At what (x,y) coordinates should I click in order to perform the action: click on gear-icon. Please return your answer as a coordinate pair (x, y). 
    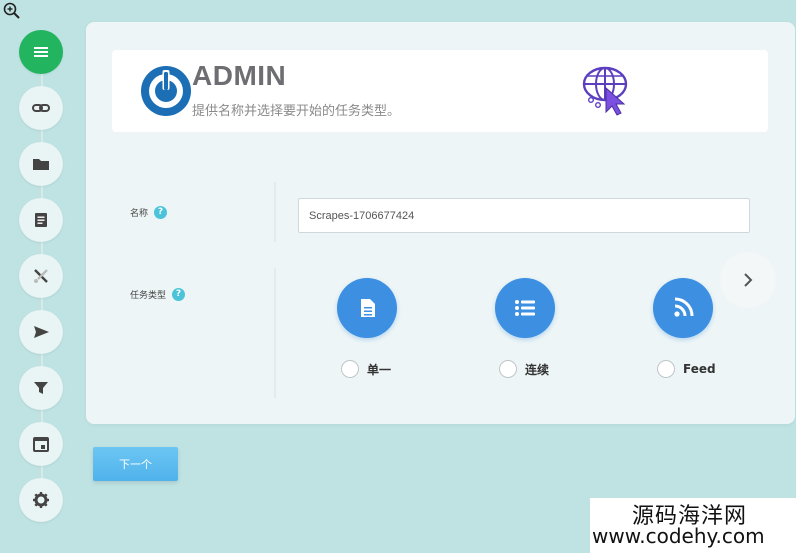
    Looking at the image, I should click on (41, 500).